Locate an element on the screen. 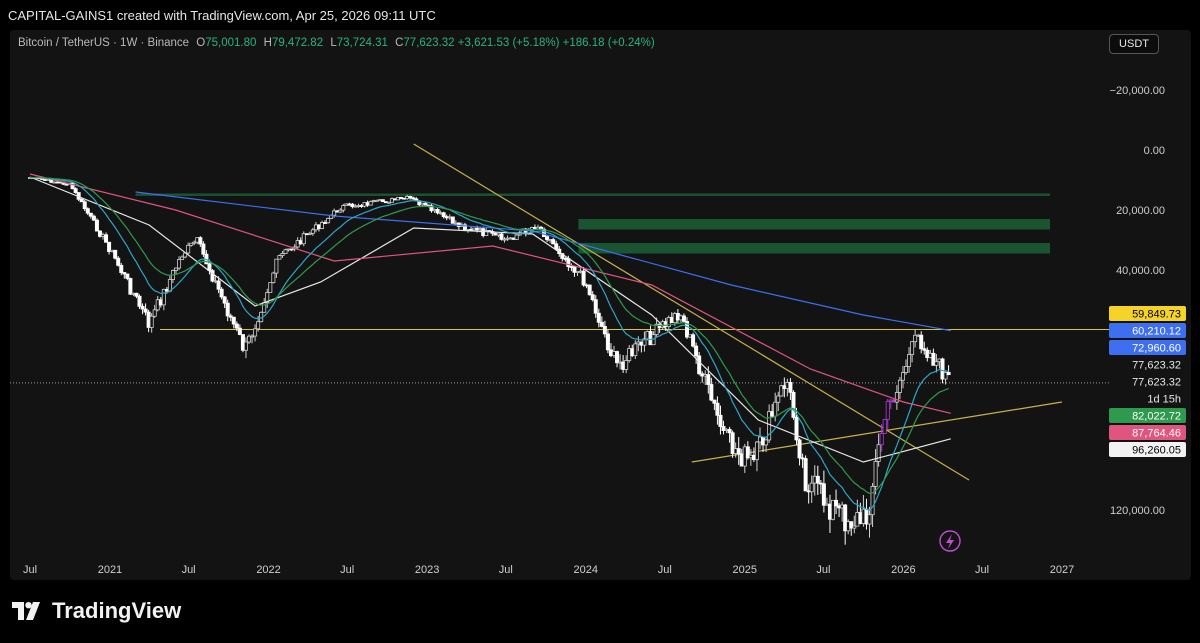 The width and height of the screenshot is (1200, 643). price-label: 1d 15h is located at coordinates (1164, 400).